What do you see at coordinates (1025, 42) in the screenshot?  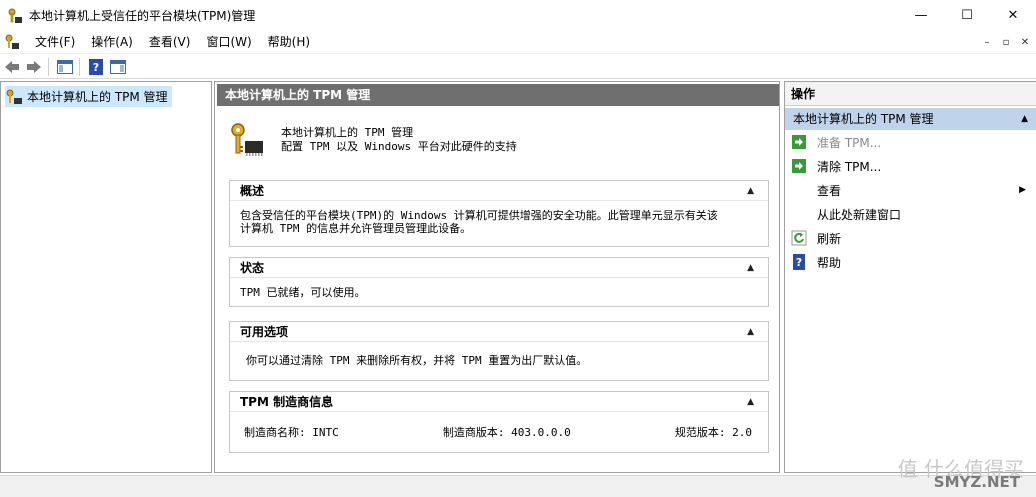 I see `mdi-close-button: ✕` at bounding box center [1025, 42].